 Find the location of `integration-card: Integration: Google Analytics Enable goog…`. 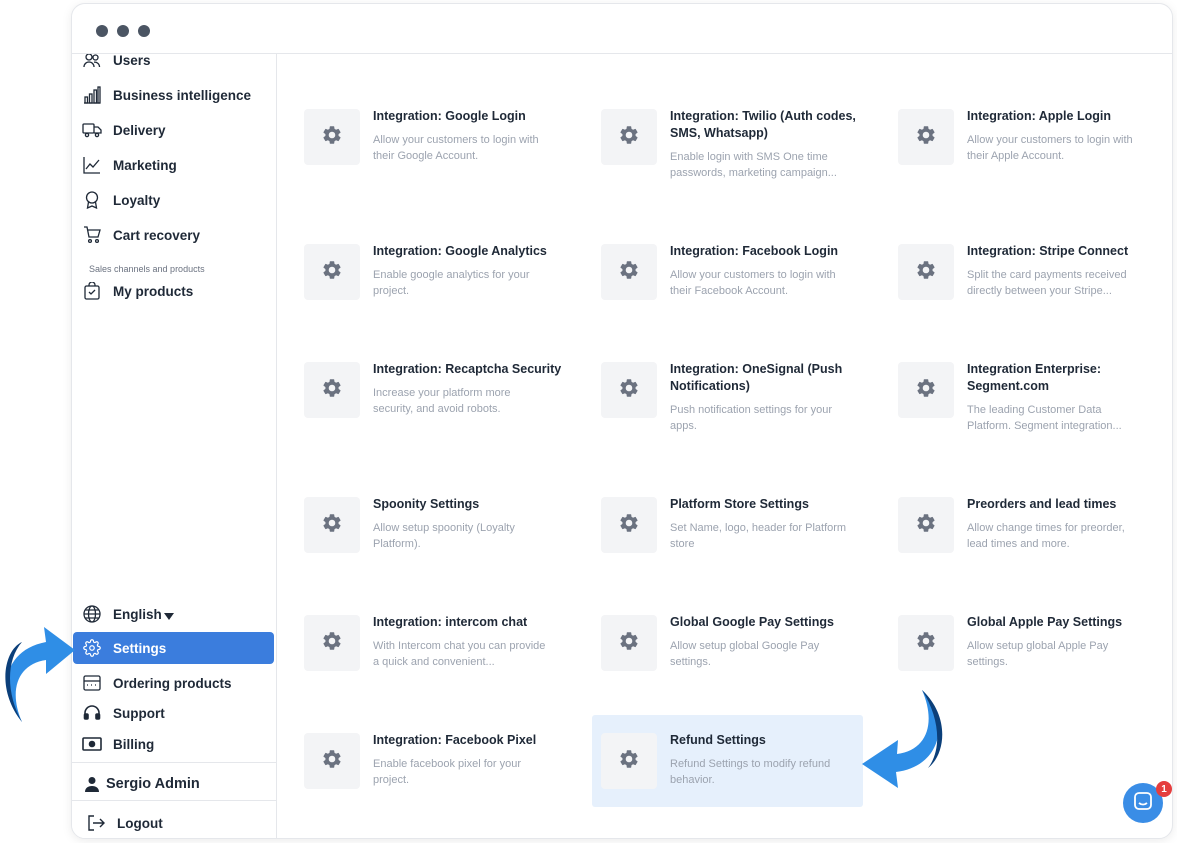

integration-card: Integration: Google Analytics Enable goog… is located at coordinates (413, 289).